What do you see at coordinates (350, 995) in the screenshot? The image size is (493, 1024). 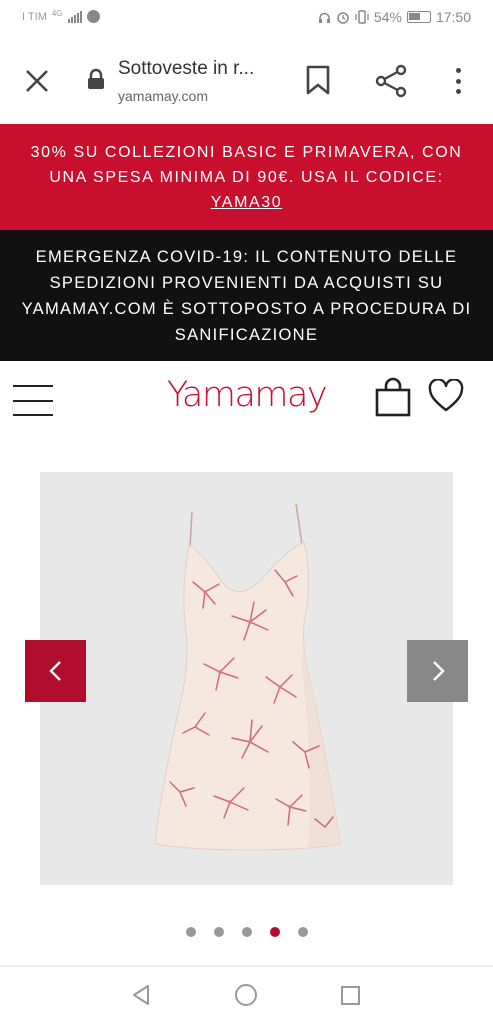 I see `recent-apps-icon` at bounding box center [350, 995].